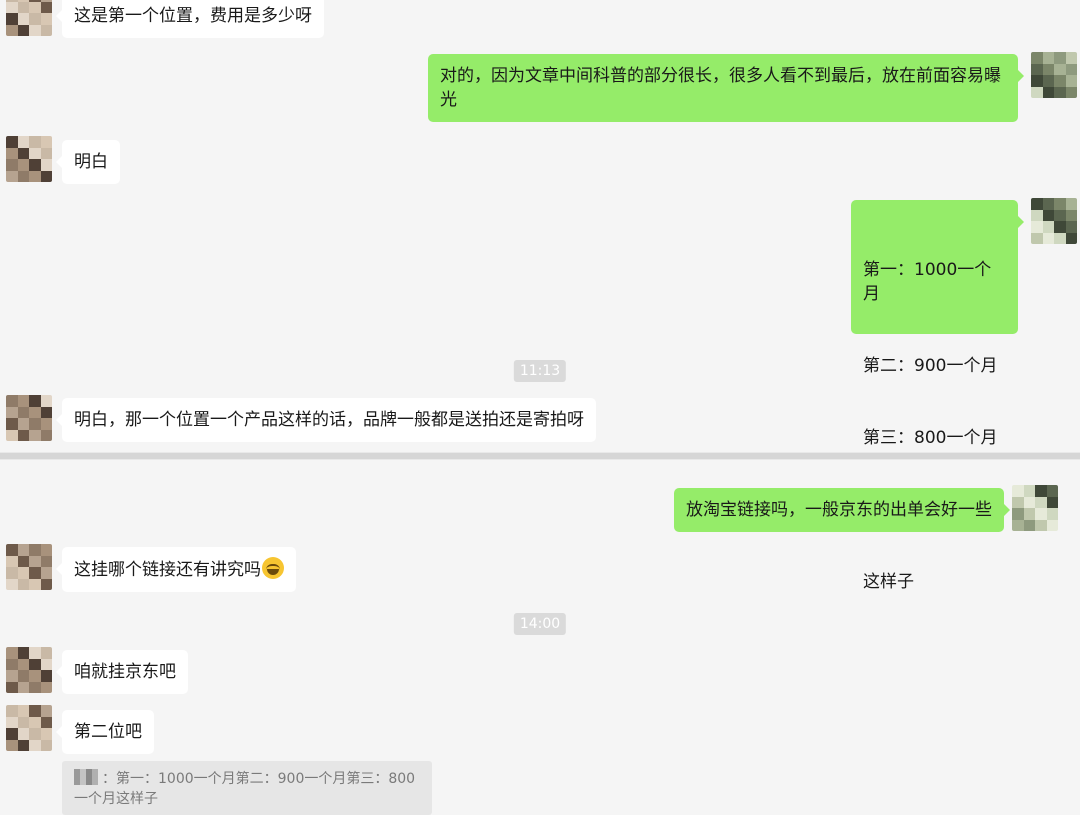  I want to click on message-bubble: 咱就挂京东吧, so click(122, 672).